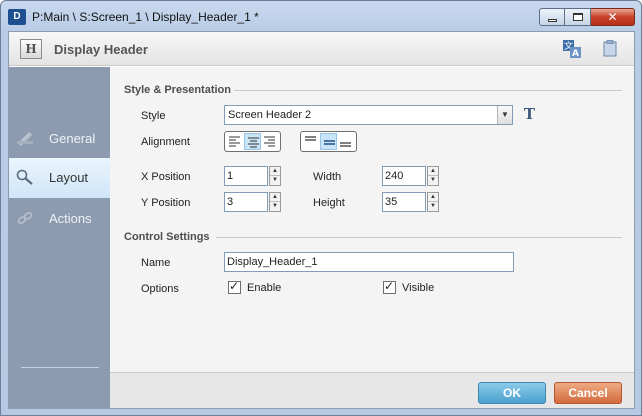 This screenshot has height=416, width=642. I want to click on align-left-icon, so click(234, 141).